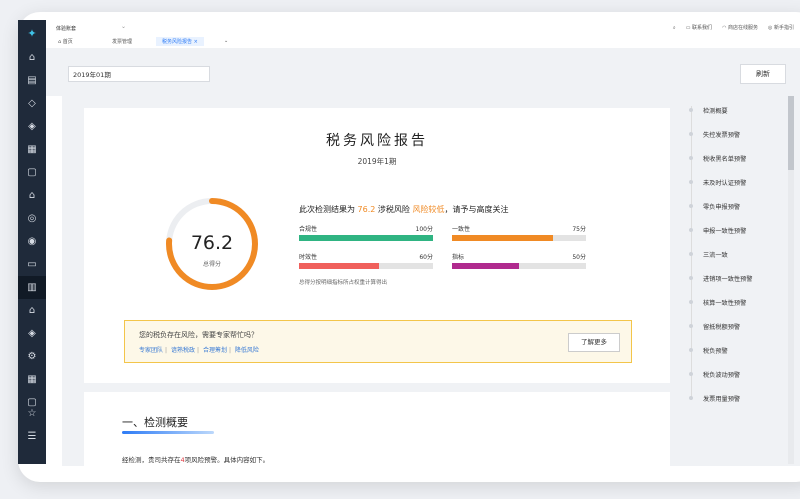  I want to click on result-summary: 此次检测结果为 76.2 涉税风险 风险较低，请予与高度关注, so click(404, 209).